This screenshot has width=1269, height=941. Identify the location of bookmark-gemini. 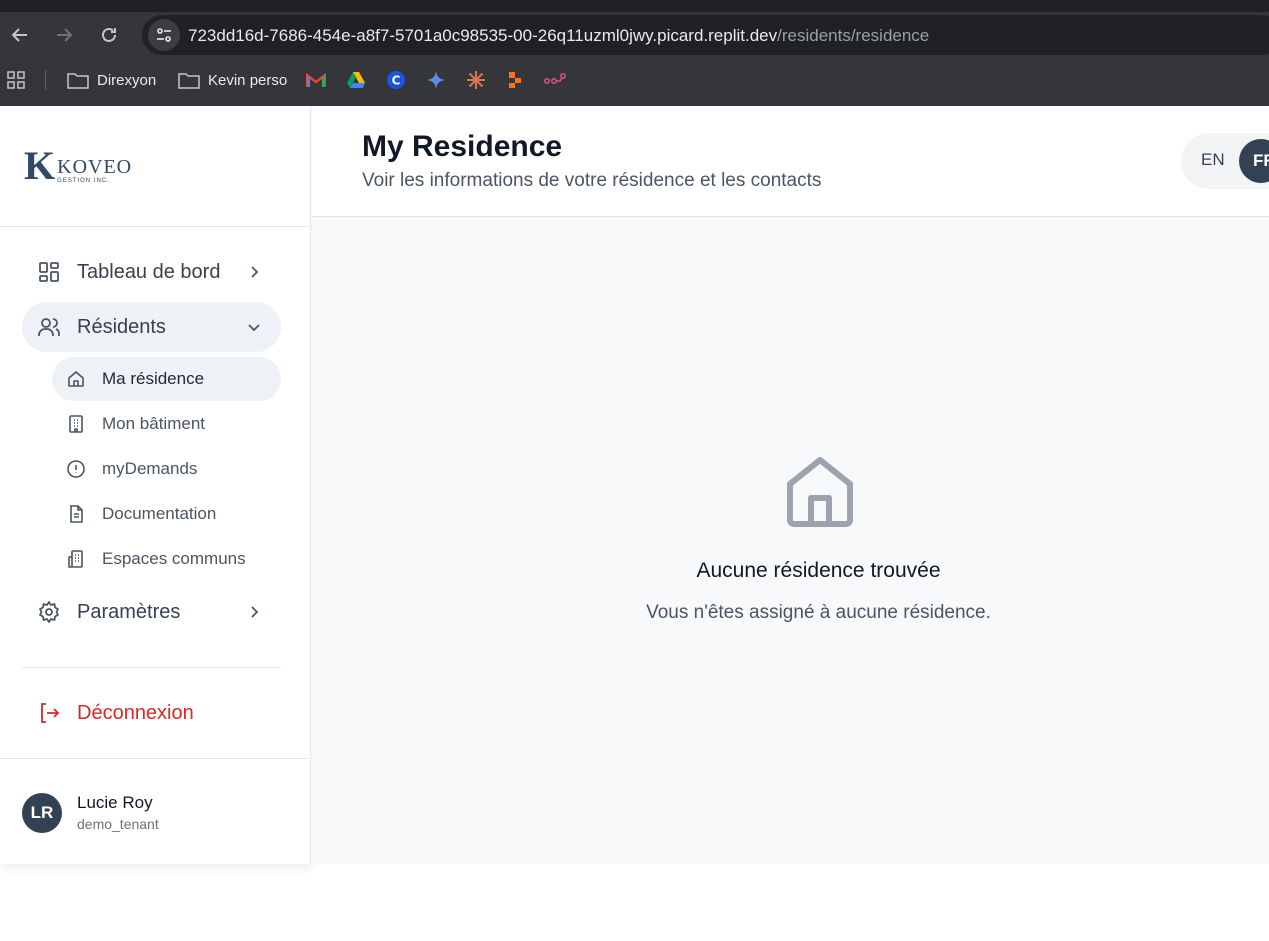
(436, 80).